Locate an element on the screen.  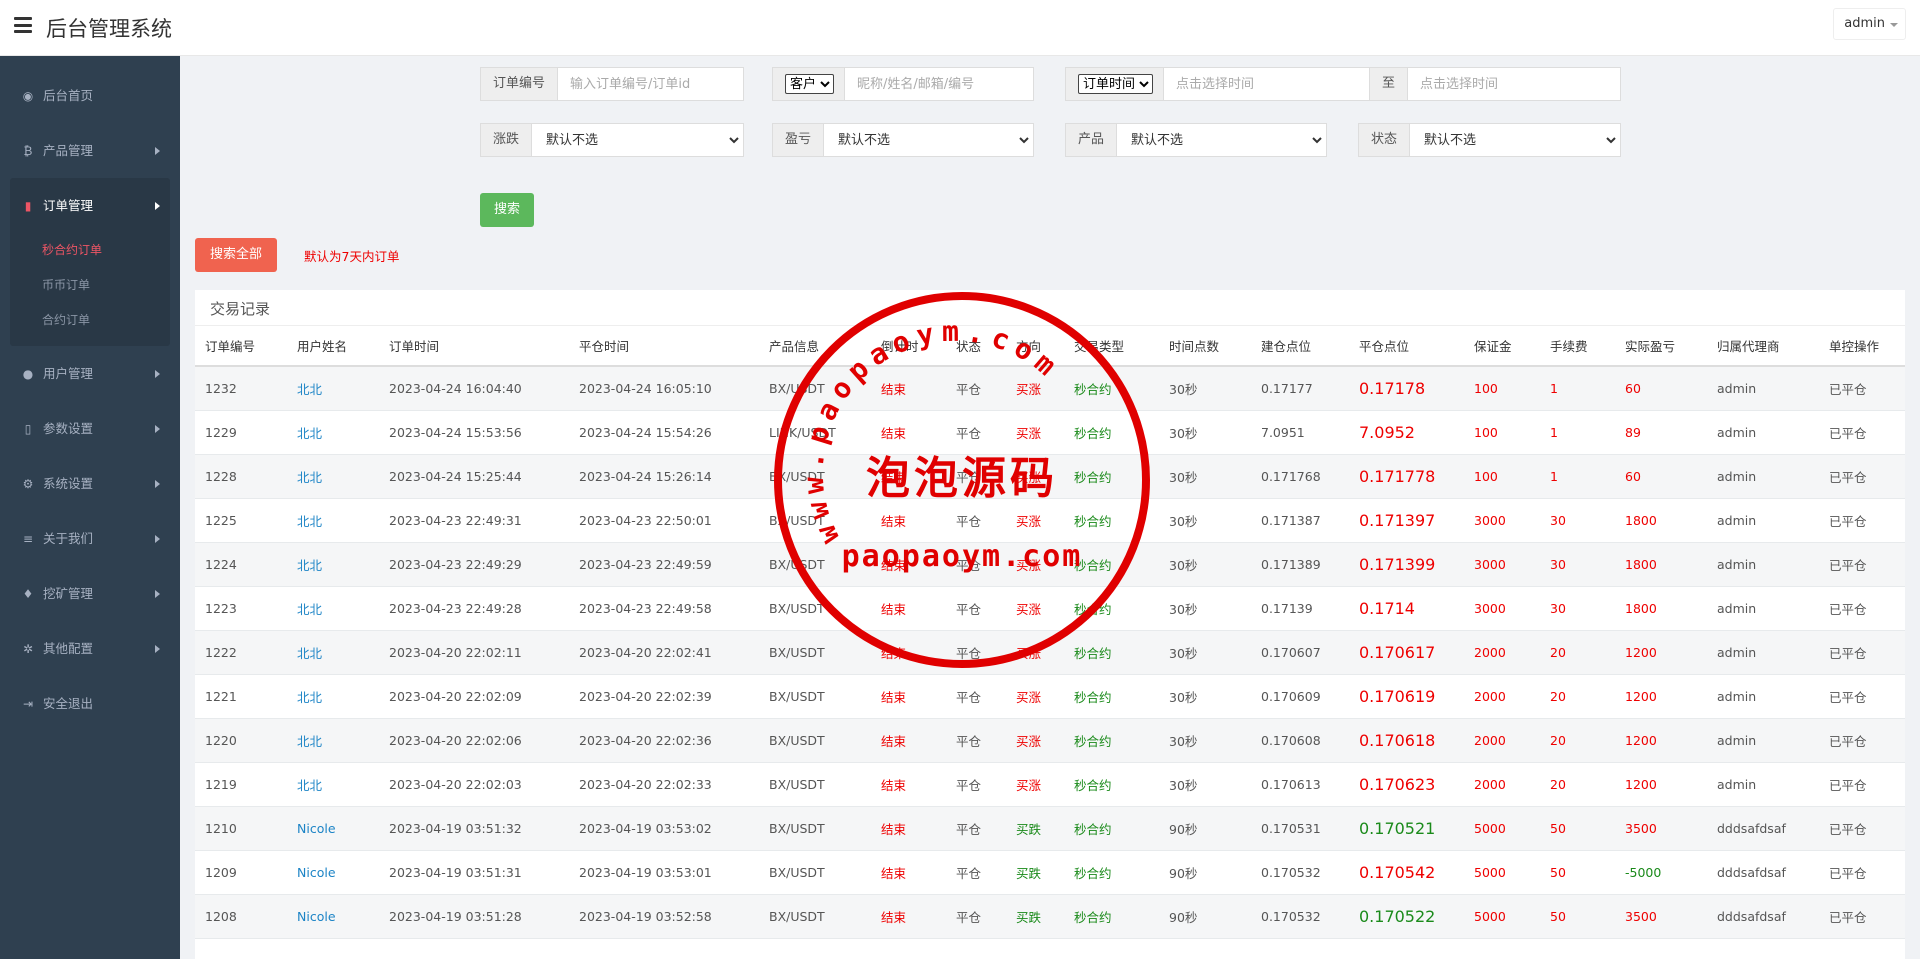
column-header: 实际盈亏 is located at coordinates (1661, 346).